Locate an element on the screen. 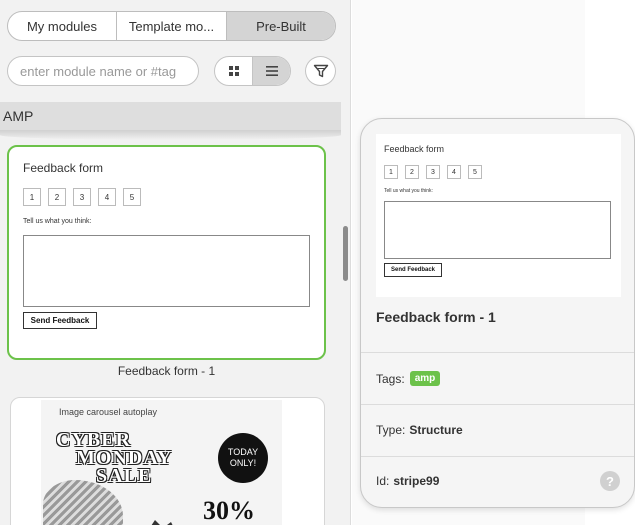 The height and width of the screenshot is (525, 635). help-icon: ? is located at coordinates (610, 481).